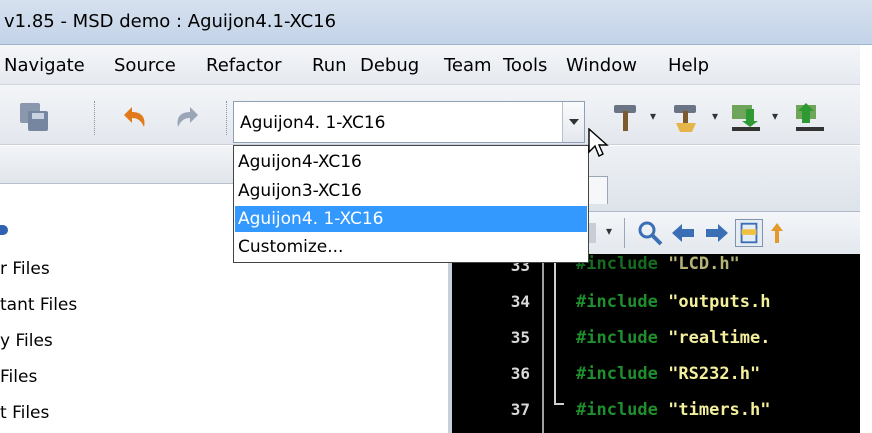 The width and height of the screenshot is (872, 433). I want to click on code-line: #include "LCD.h", so click(658, 264).